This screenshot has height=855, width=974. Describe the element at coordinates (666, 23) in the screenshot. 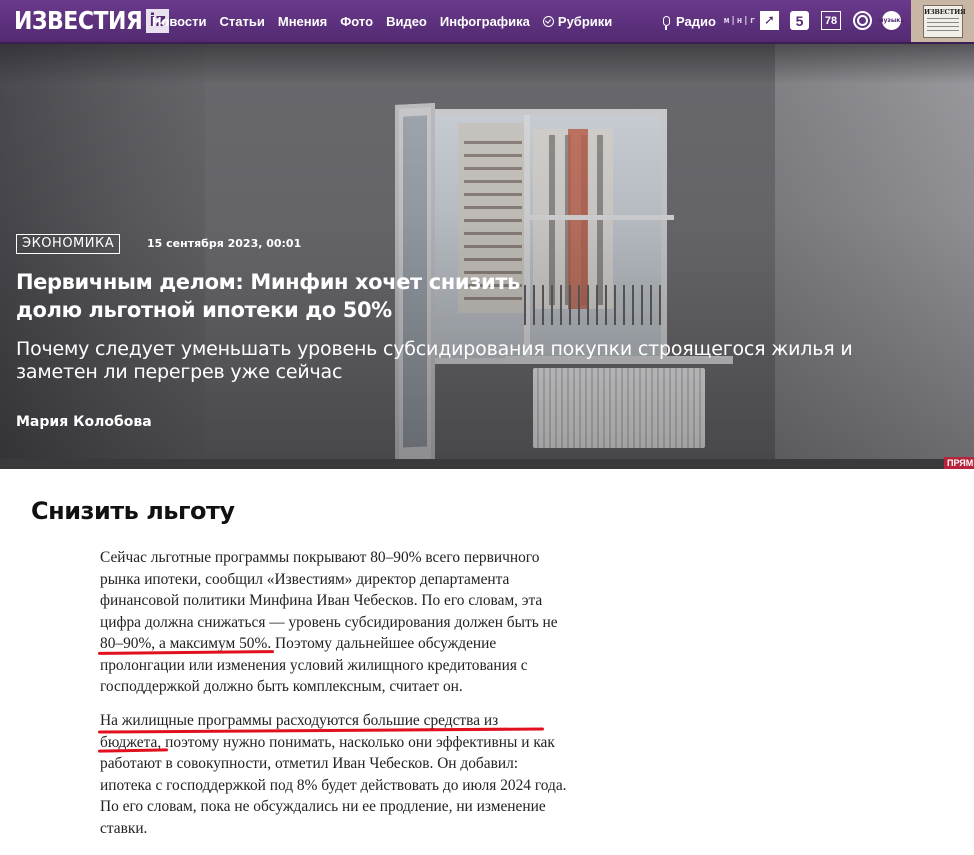

I see `microphone-icon` at that location.